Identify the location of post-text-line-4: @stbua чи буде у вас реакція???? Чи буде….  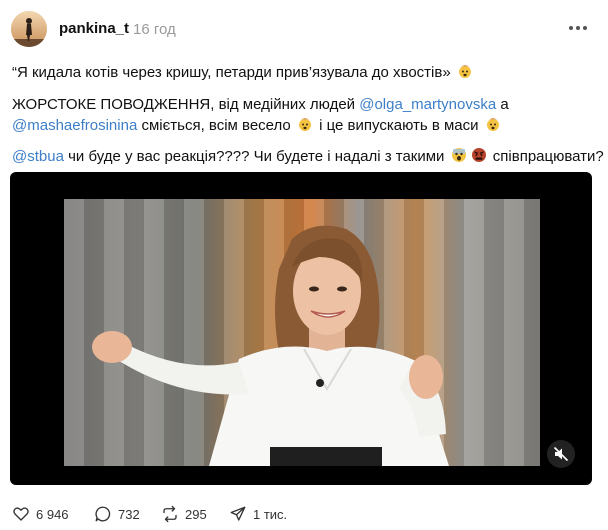
(308, 157).